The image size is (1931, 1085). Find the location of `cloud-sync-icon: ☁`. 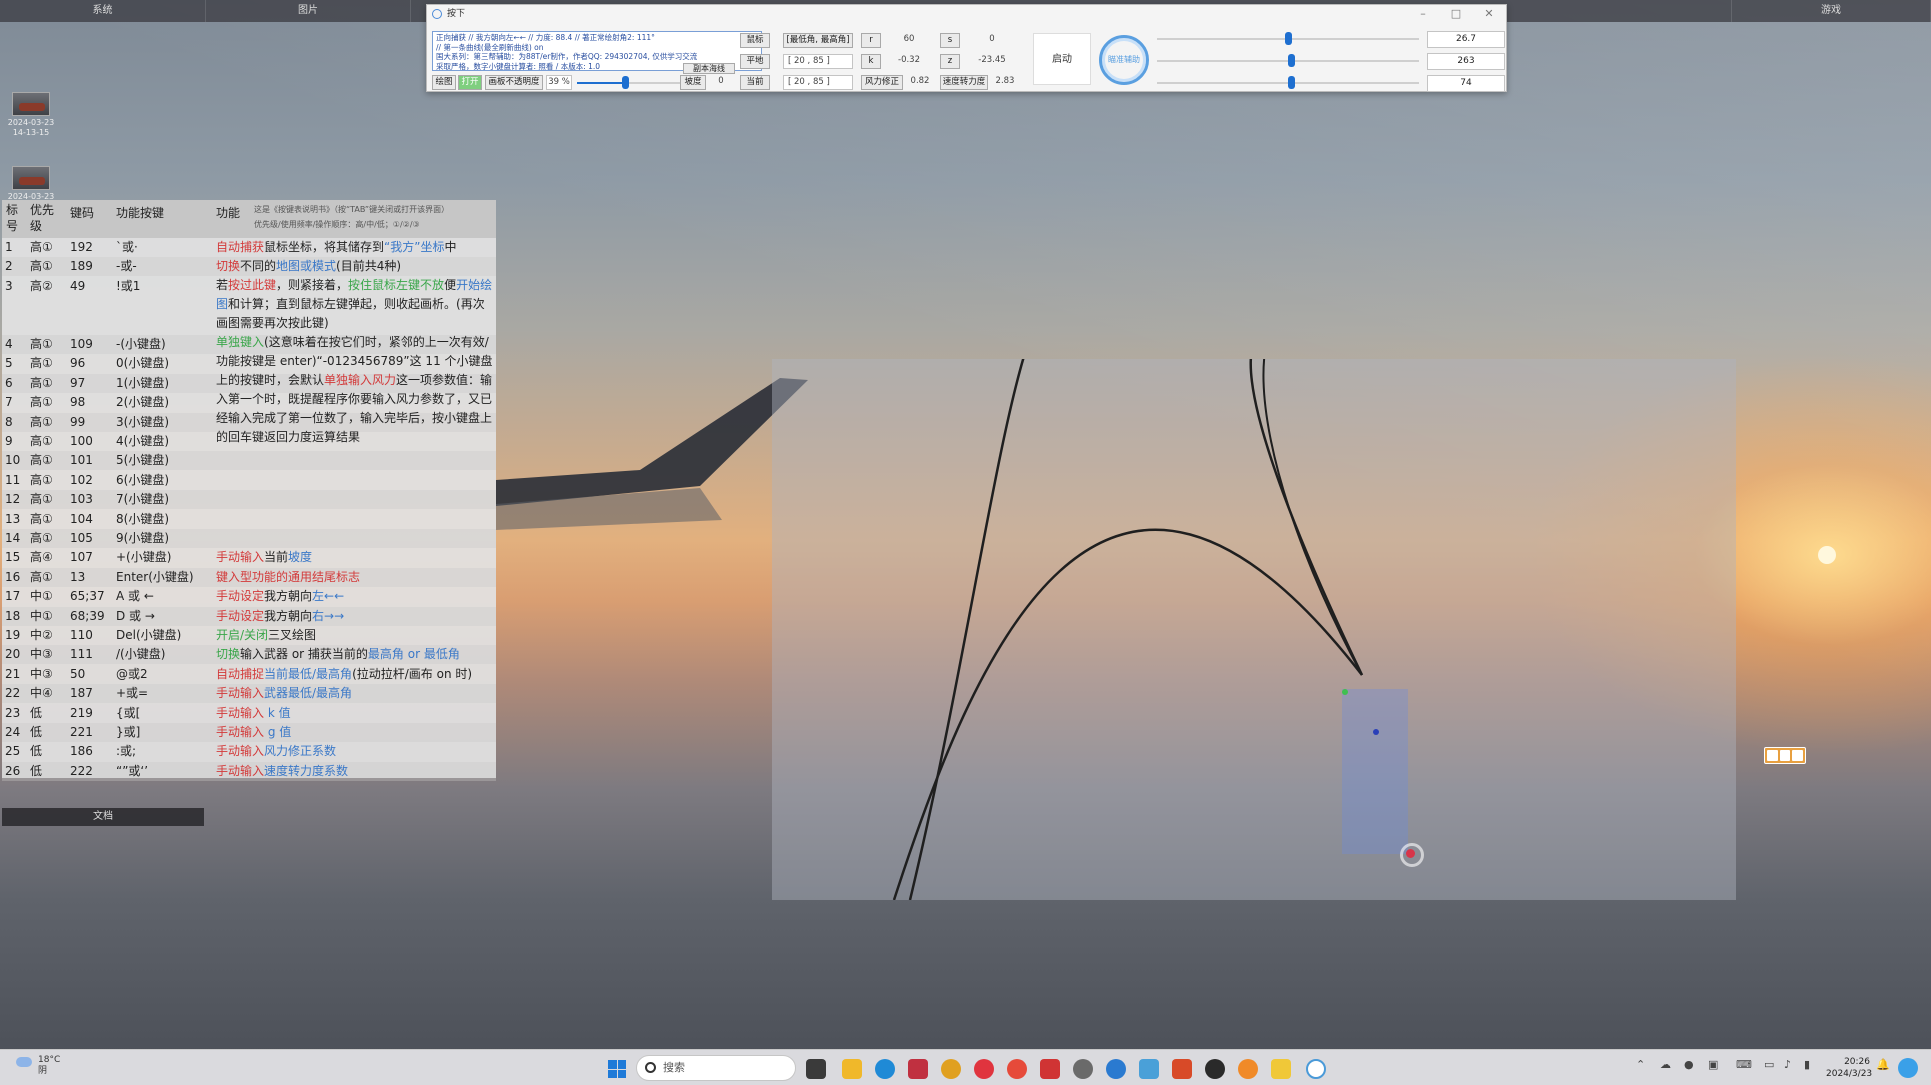

cloud-sync-icon: ☁ is located at coordinates (1665, 1064).